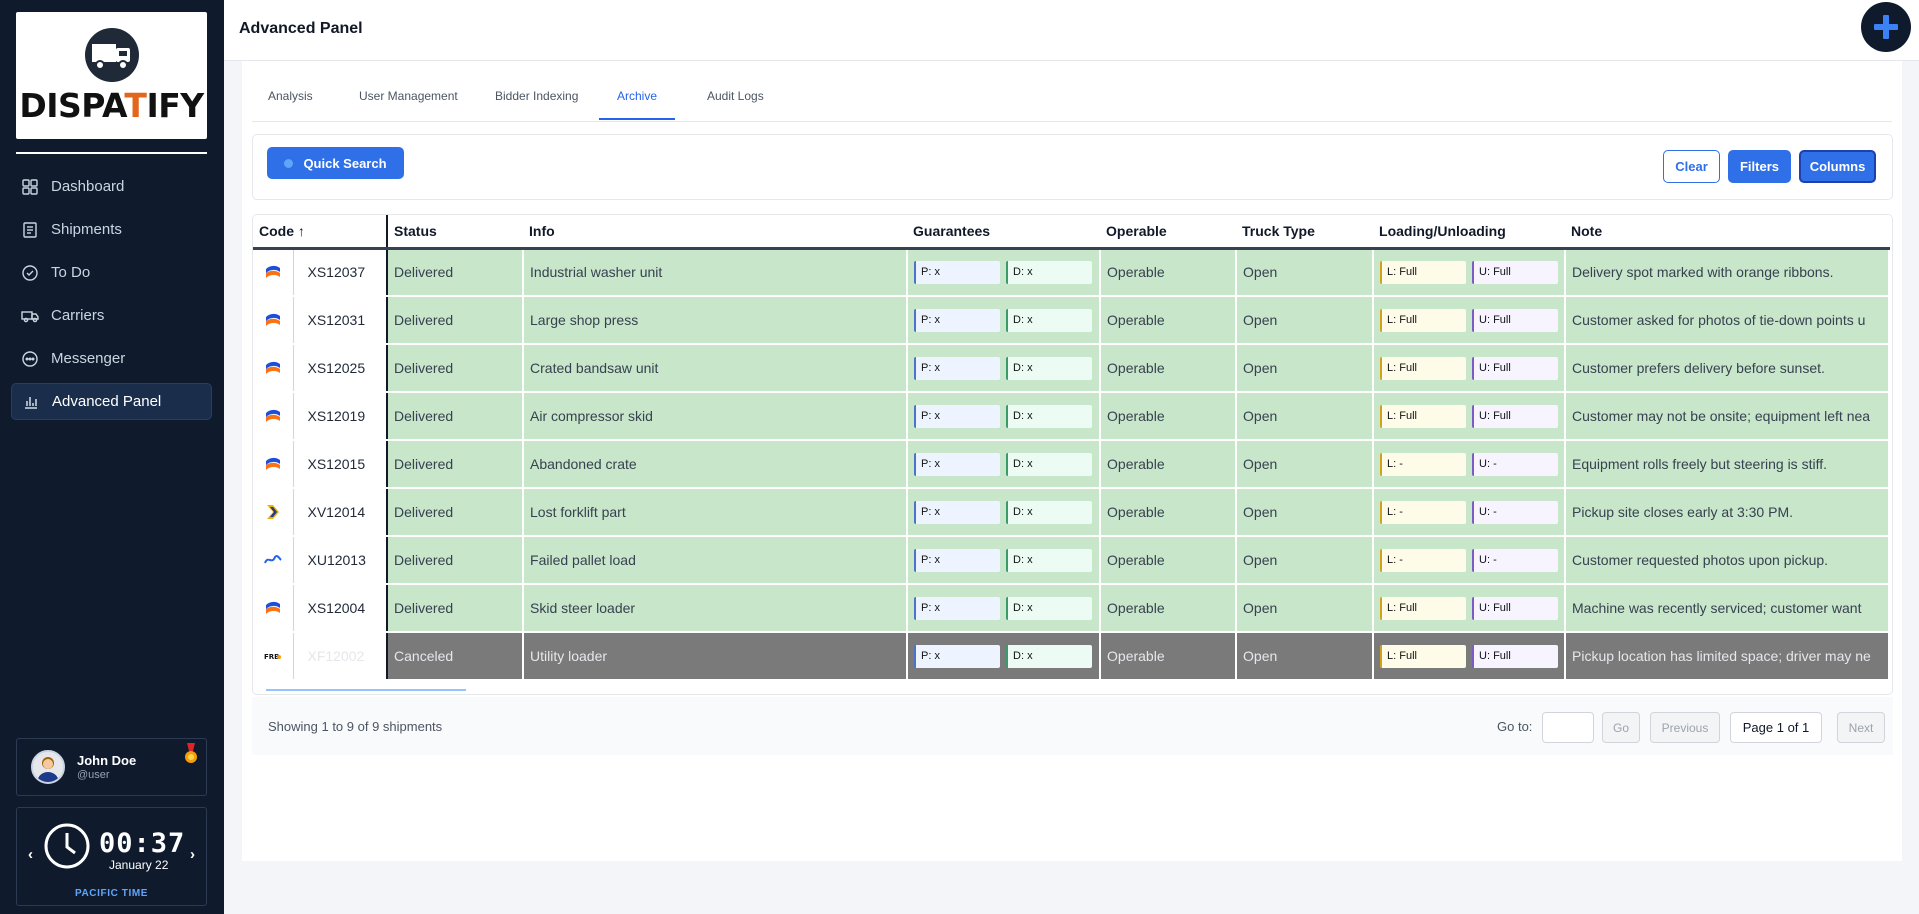 The height and width of the screenshot is (914, 1919). Describe the element at coordinates (341, 272) in the screenshot. I see `code-cell: XS12037` at that location.